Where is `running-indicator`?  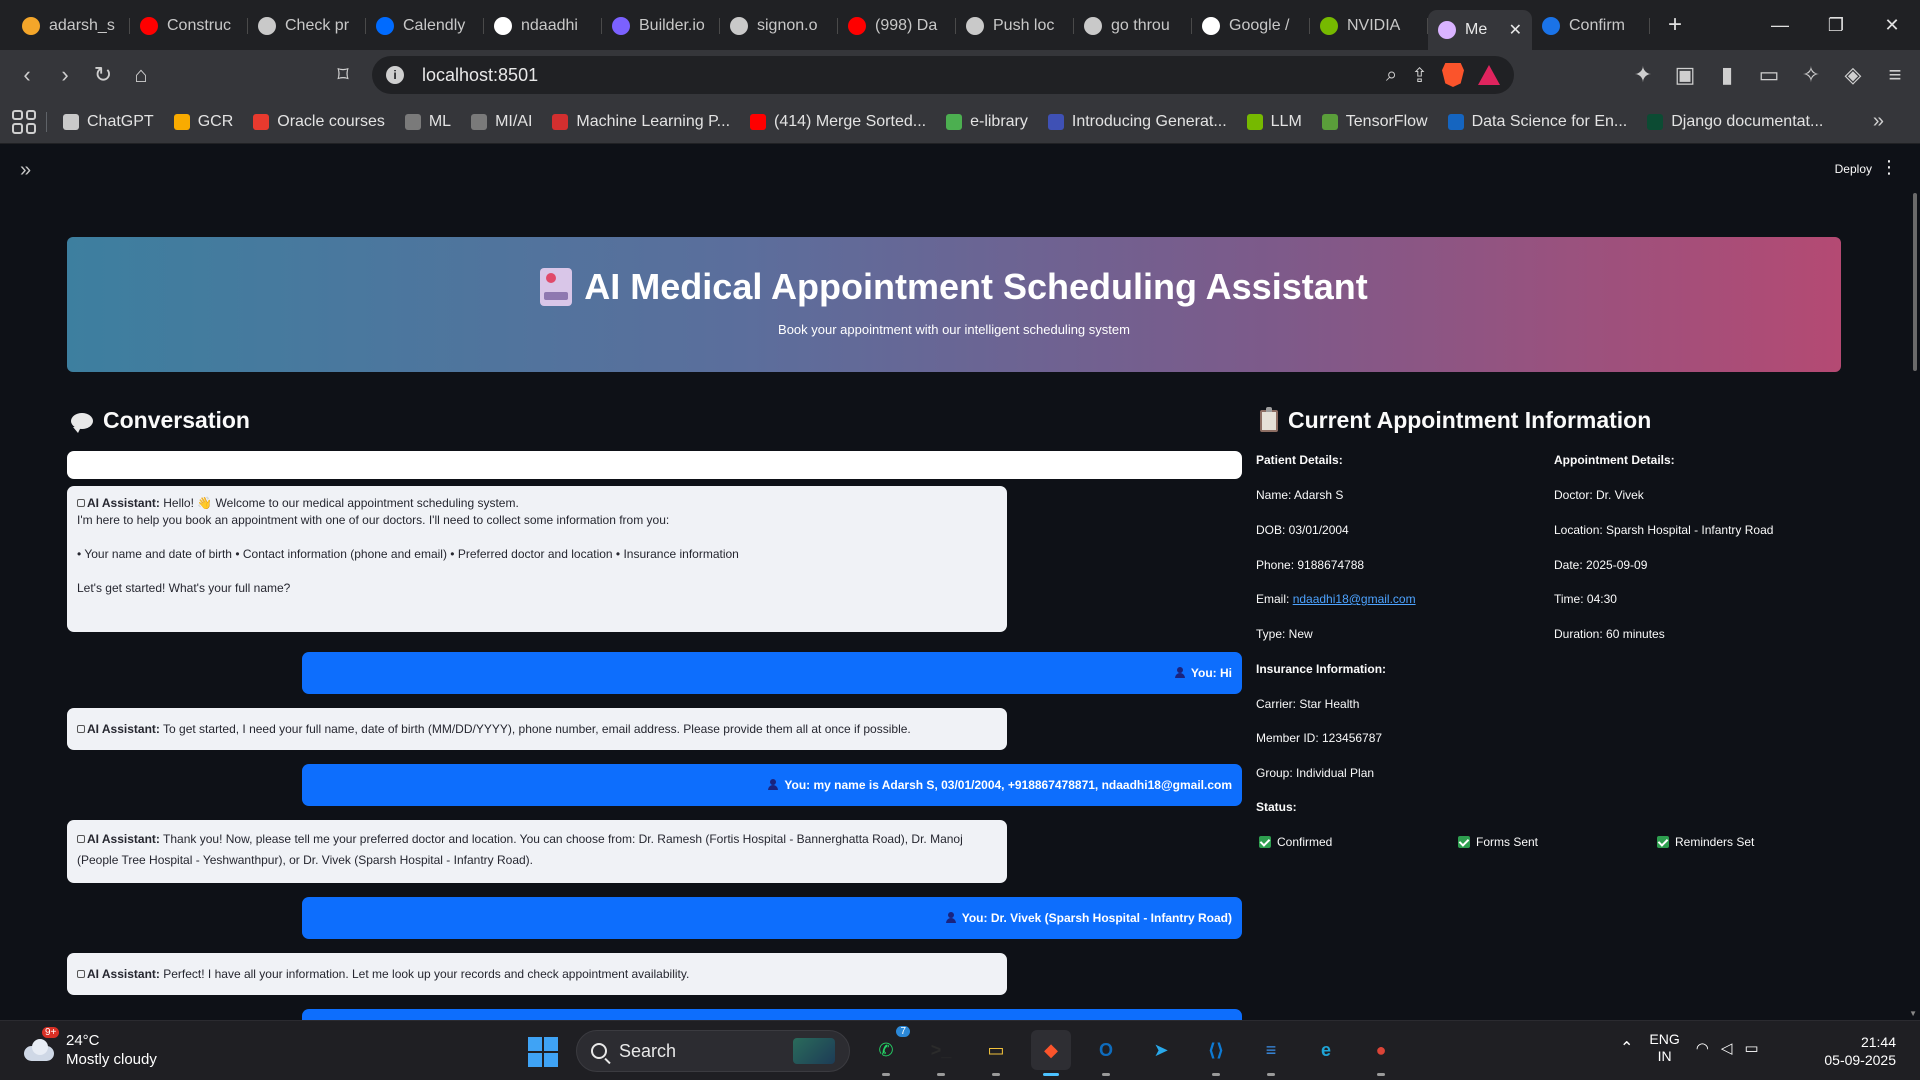 running-indicator is located at coordinates (996, 1074).